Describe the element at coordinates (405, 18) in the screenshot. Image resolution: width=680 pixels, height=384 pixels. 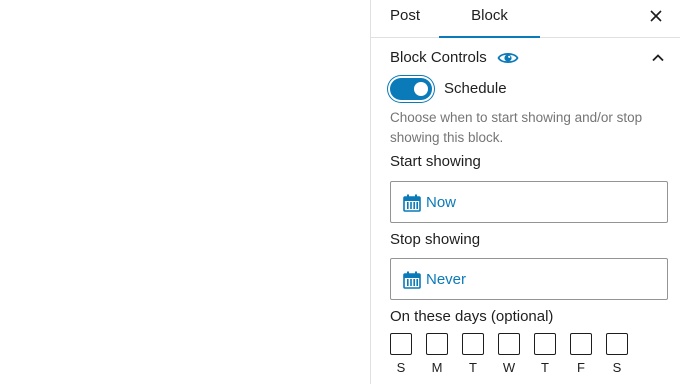
I see `tab-post: Post` at that location.